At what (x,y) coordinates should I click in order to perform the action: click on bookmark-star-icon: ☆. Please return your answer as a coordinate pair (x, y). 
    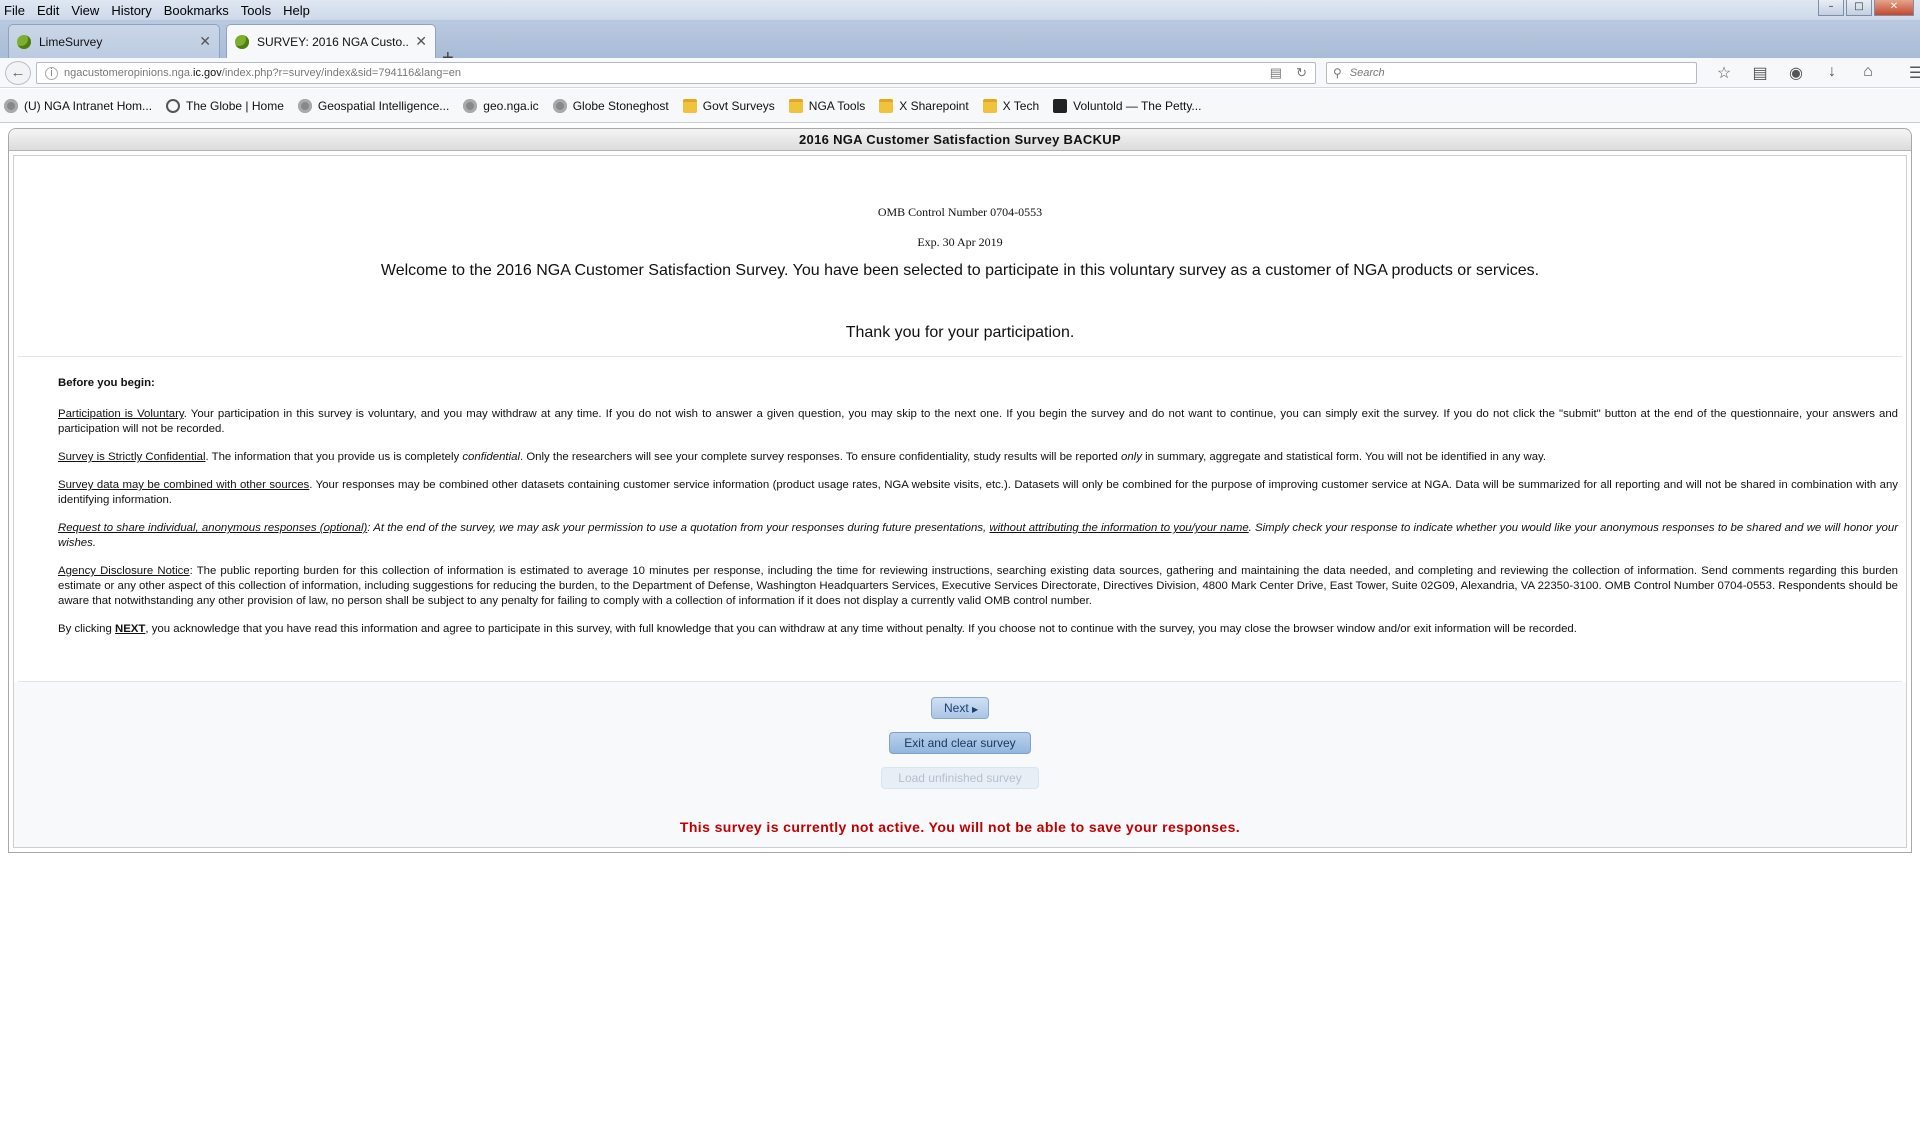
    Looking at the image, I should click on (1724, 73).